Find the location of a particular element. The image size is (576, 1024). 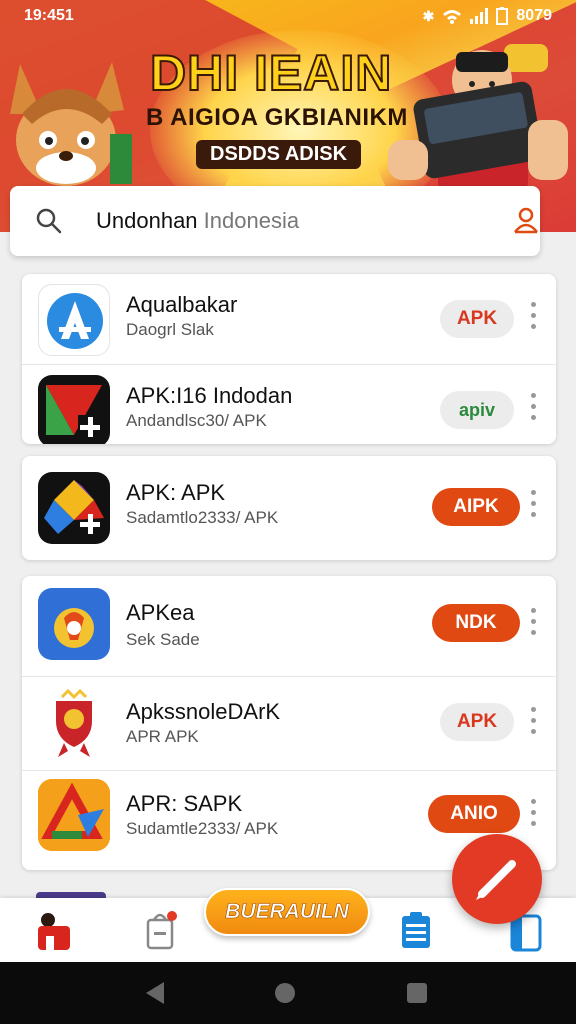

back-icon is located at coordinates (155, 993).